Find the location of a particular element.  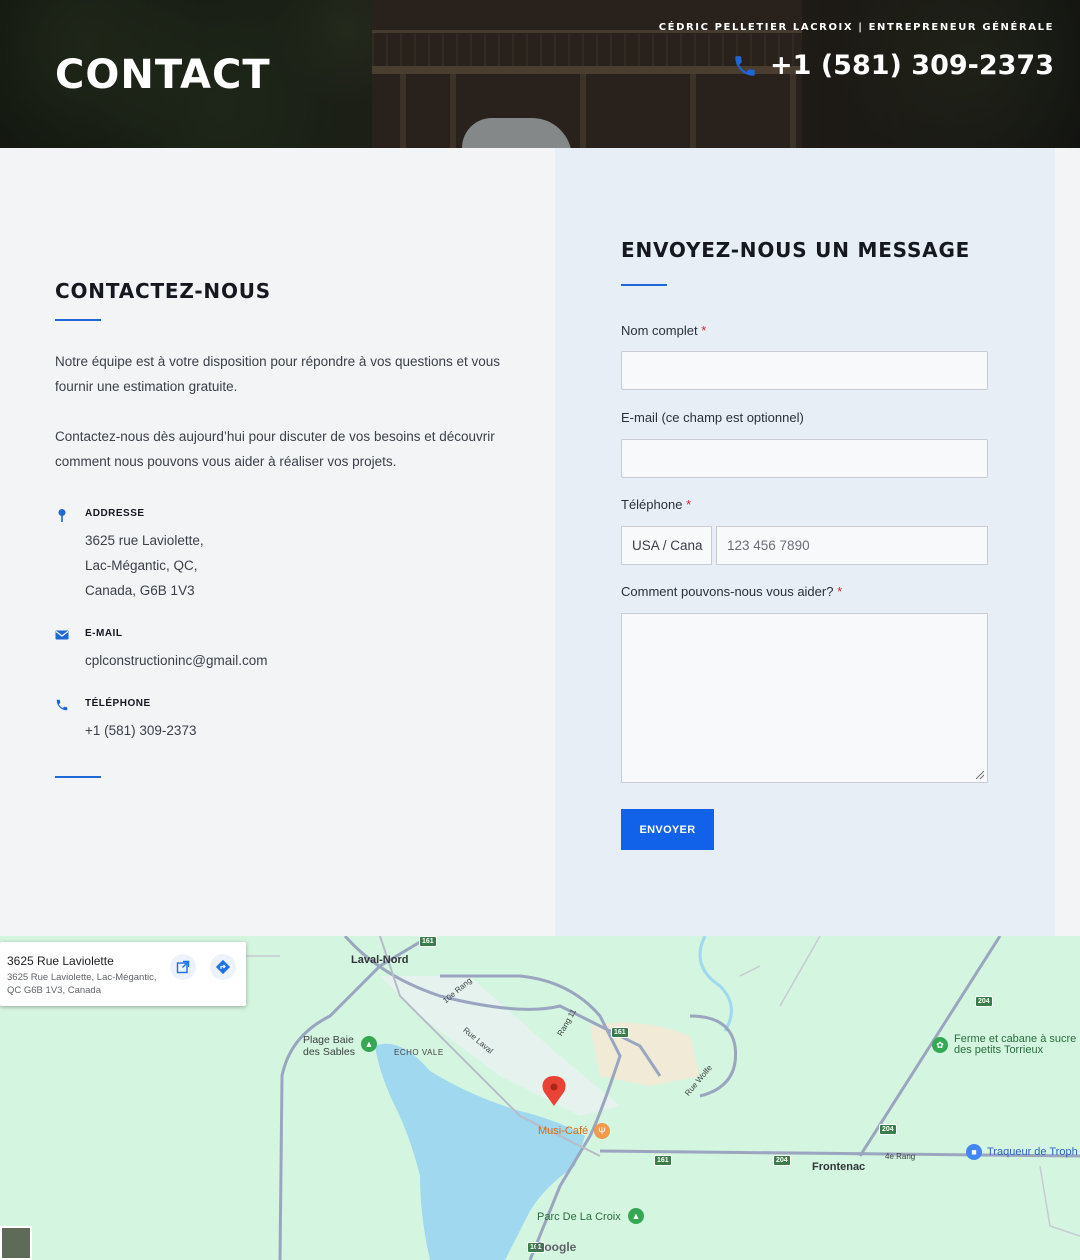

phone-label: TÉLÉPHONE is located at coordinates (118, 703).